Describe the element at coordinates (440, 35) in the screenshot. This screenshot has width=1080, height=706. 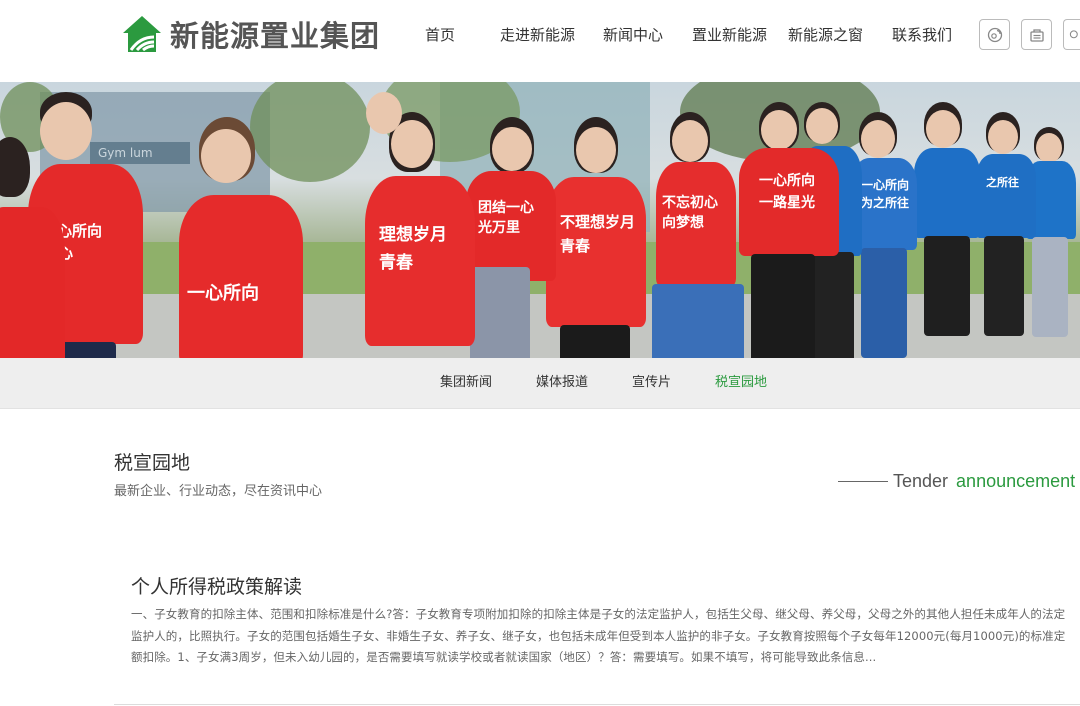
I see `nav-home: 首页` at that location.